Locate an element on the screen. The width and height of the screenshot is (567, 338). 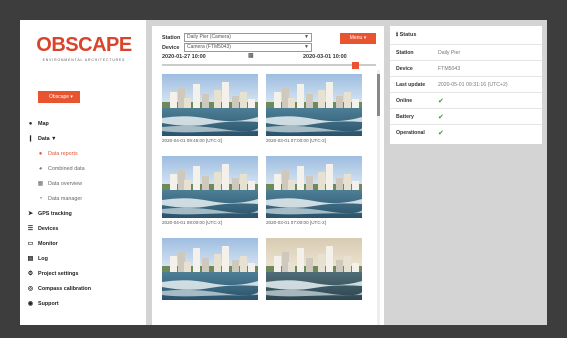
status-row-device: Device FTM5043 is located at coordinates (466, 68).